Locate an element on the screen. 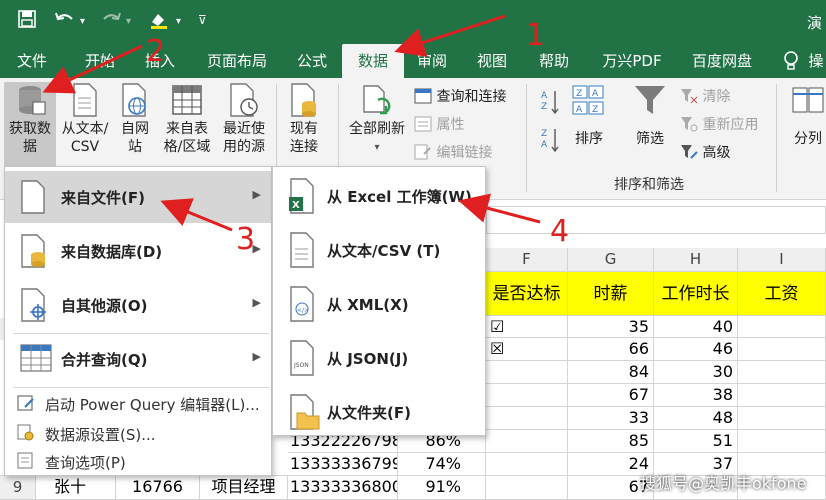  tab-wondershare-pdf: 万兴PDF is located at coordinates (632, 61).